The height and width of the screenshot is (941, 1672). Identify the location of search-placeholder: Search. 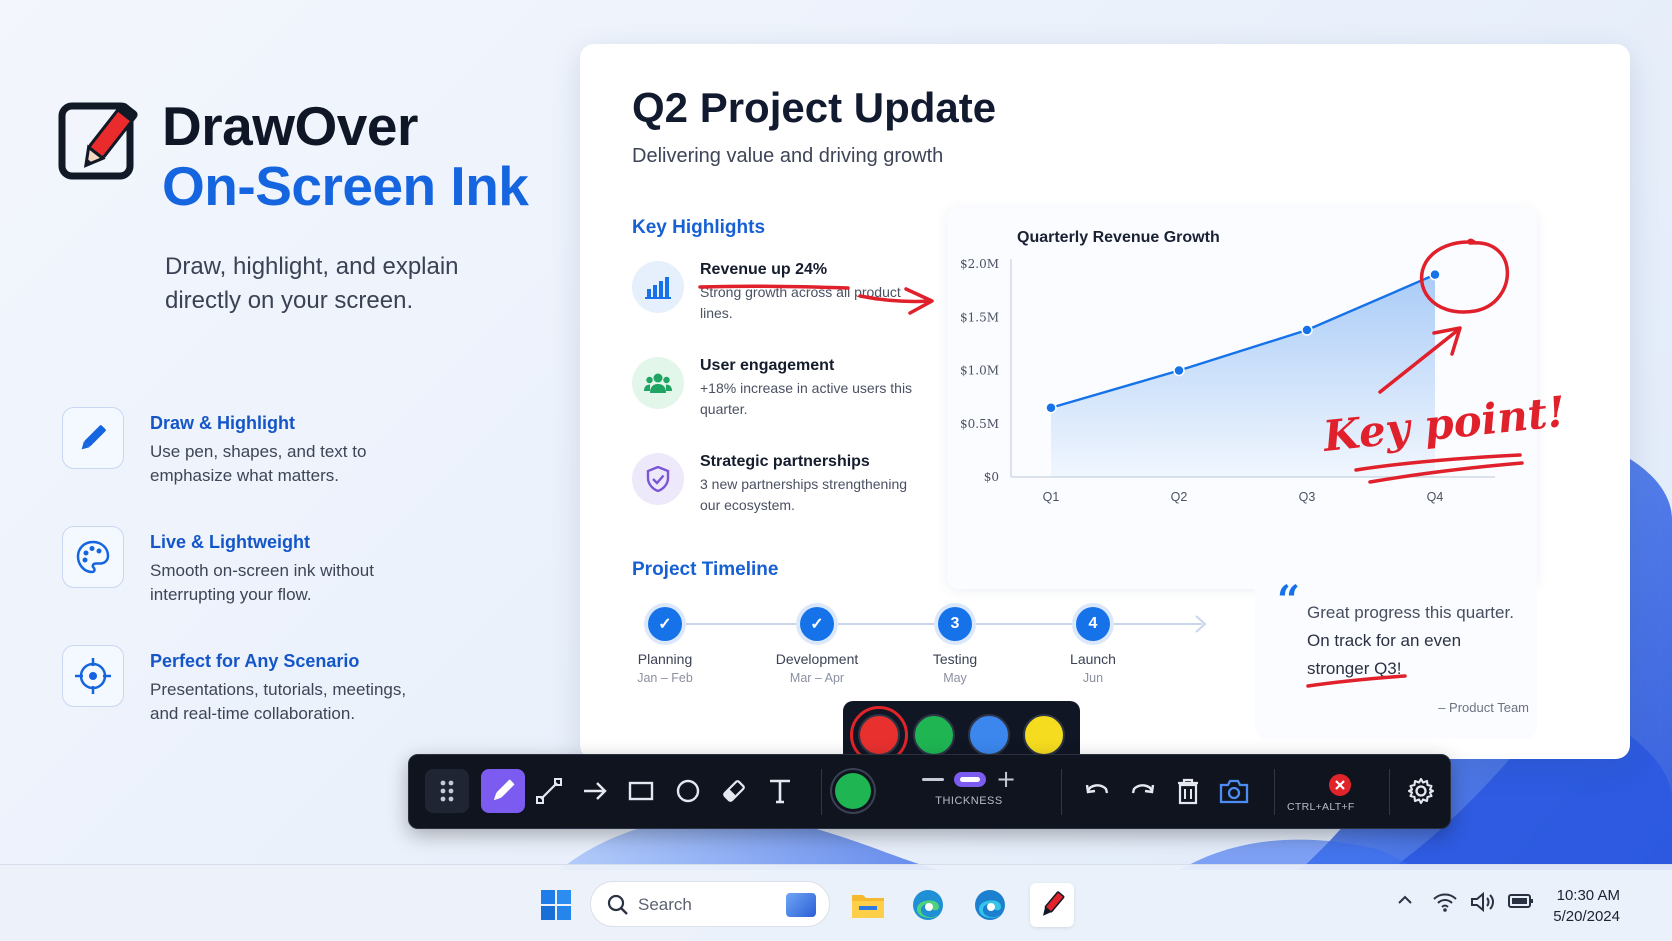
(665, 904).